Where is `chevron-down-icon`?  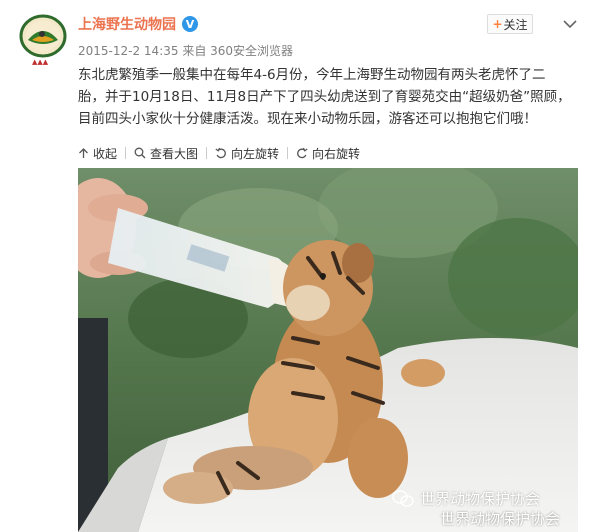 chevron-down-icon is located at coordinates (570, 24).